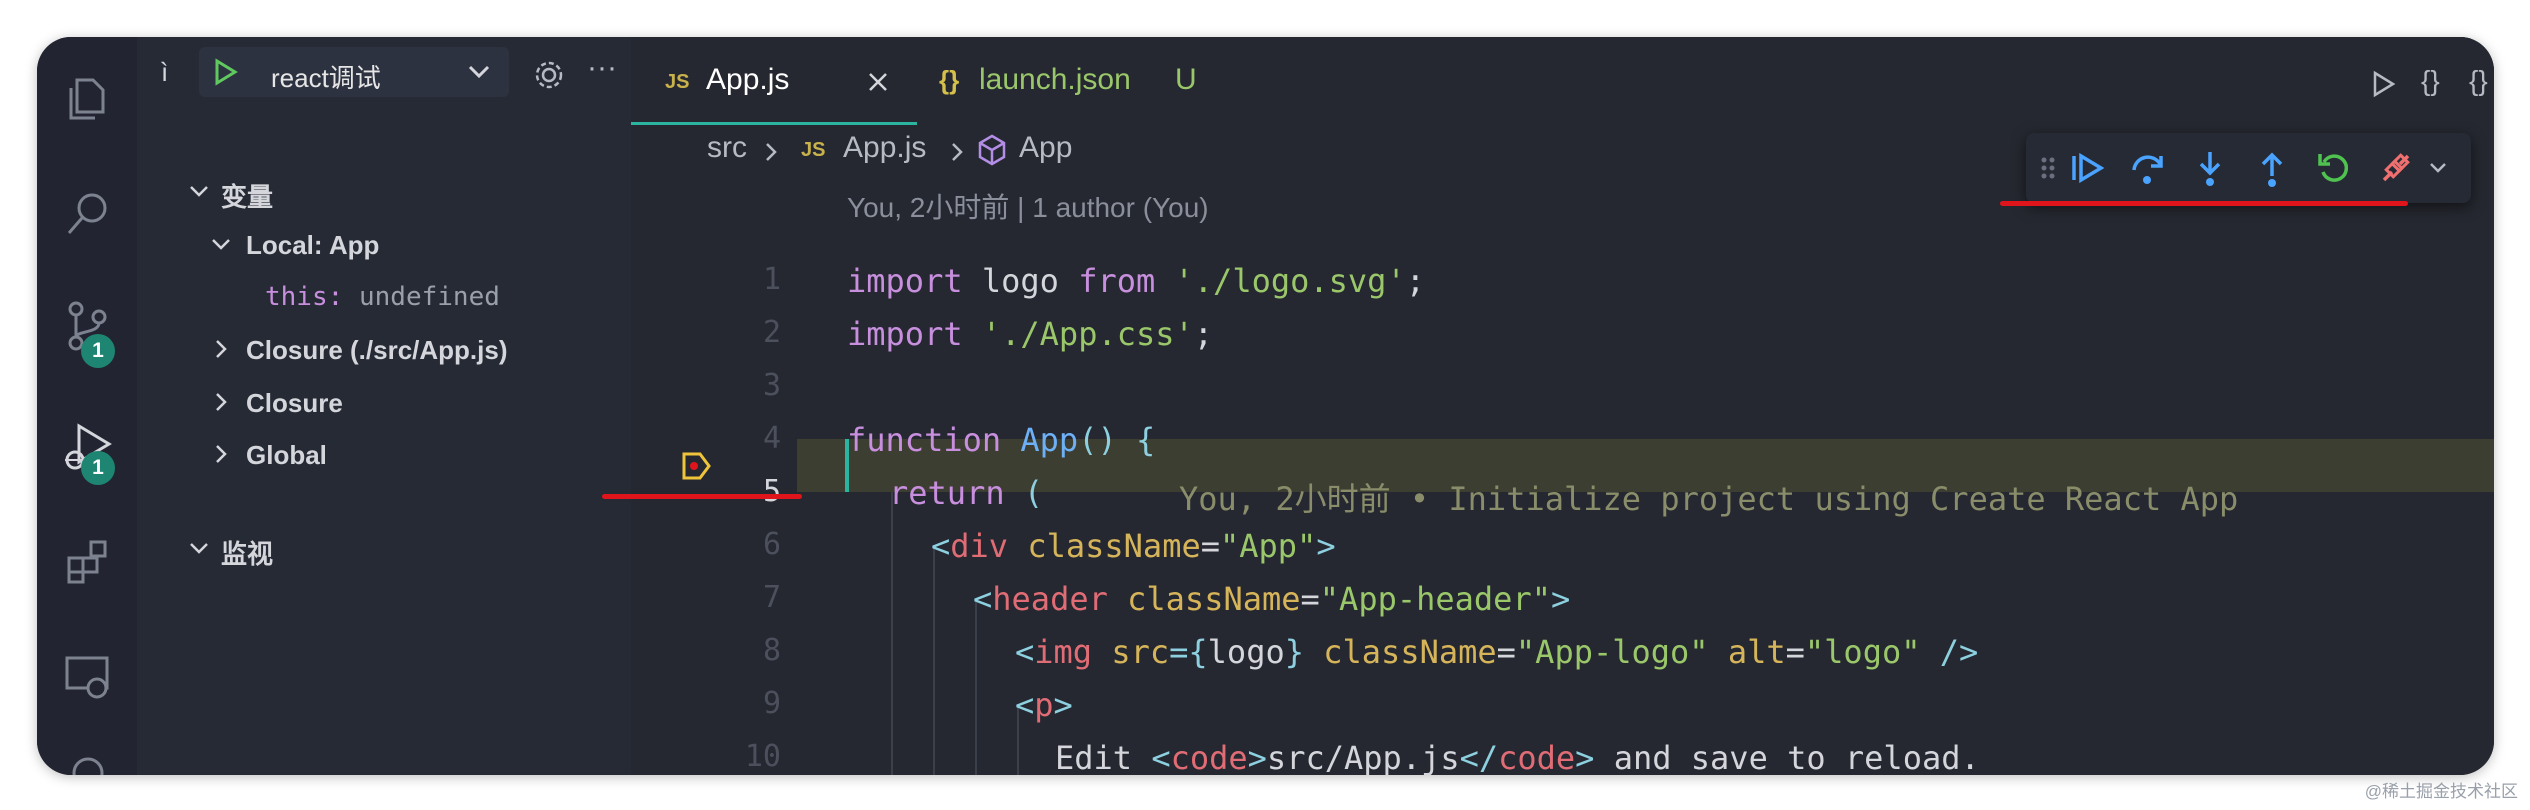  What do you see at coordinates (286, 455) in the screenshot?
I see `scope-label: Global` at bounding box center [286, 455].